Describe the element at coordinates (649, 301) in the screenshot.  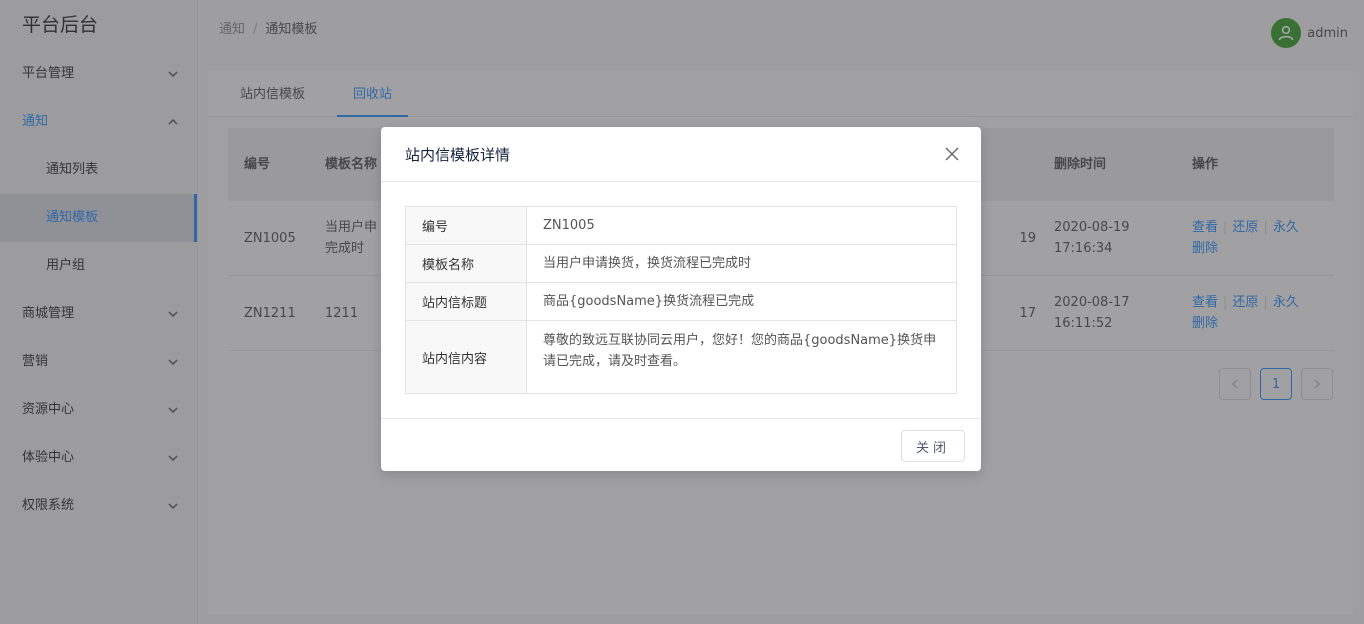
I see `detail-value: 商品{goodsName}换货流程已完成` at that location.